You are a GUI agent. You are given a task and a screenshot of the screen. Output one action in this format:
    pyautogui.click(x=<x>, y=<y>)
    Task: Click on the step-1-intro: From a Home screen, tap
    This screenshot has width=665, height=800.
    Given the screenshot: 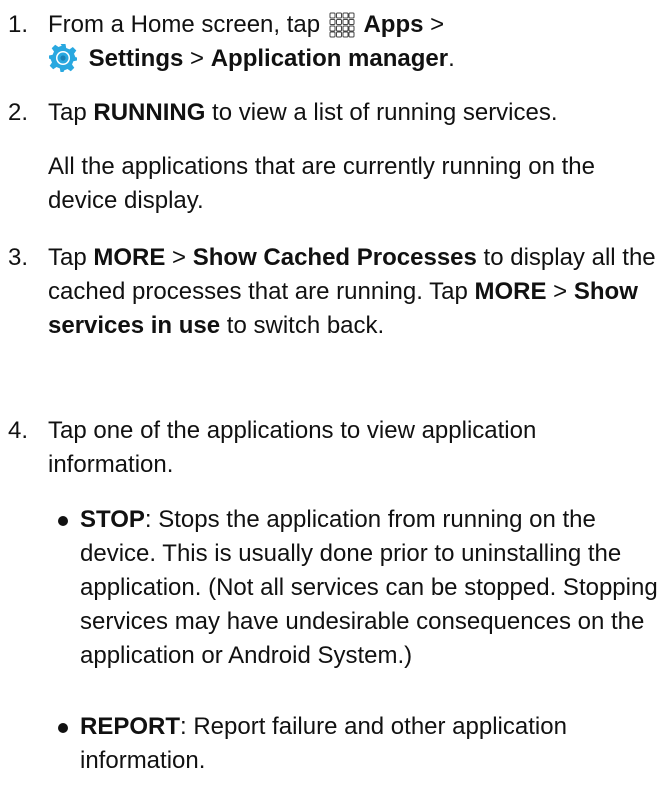 What is the action you would take?
    pyautogui.click(x=184, y=24)
    